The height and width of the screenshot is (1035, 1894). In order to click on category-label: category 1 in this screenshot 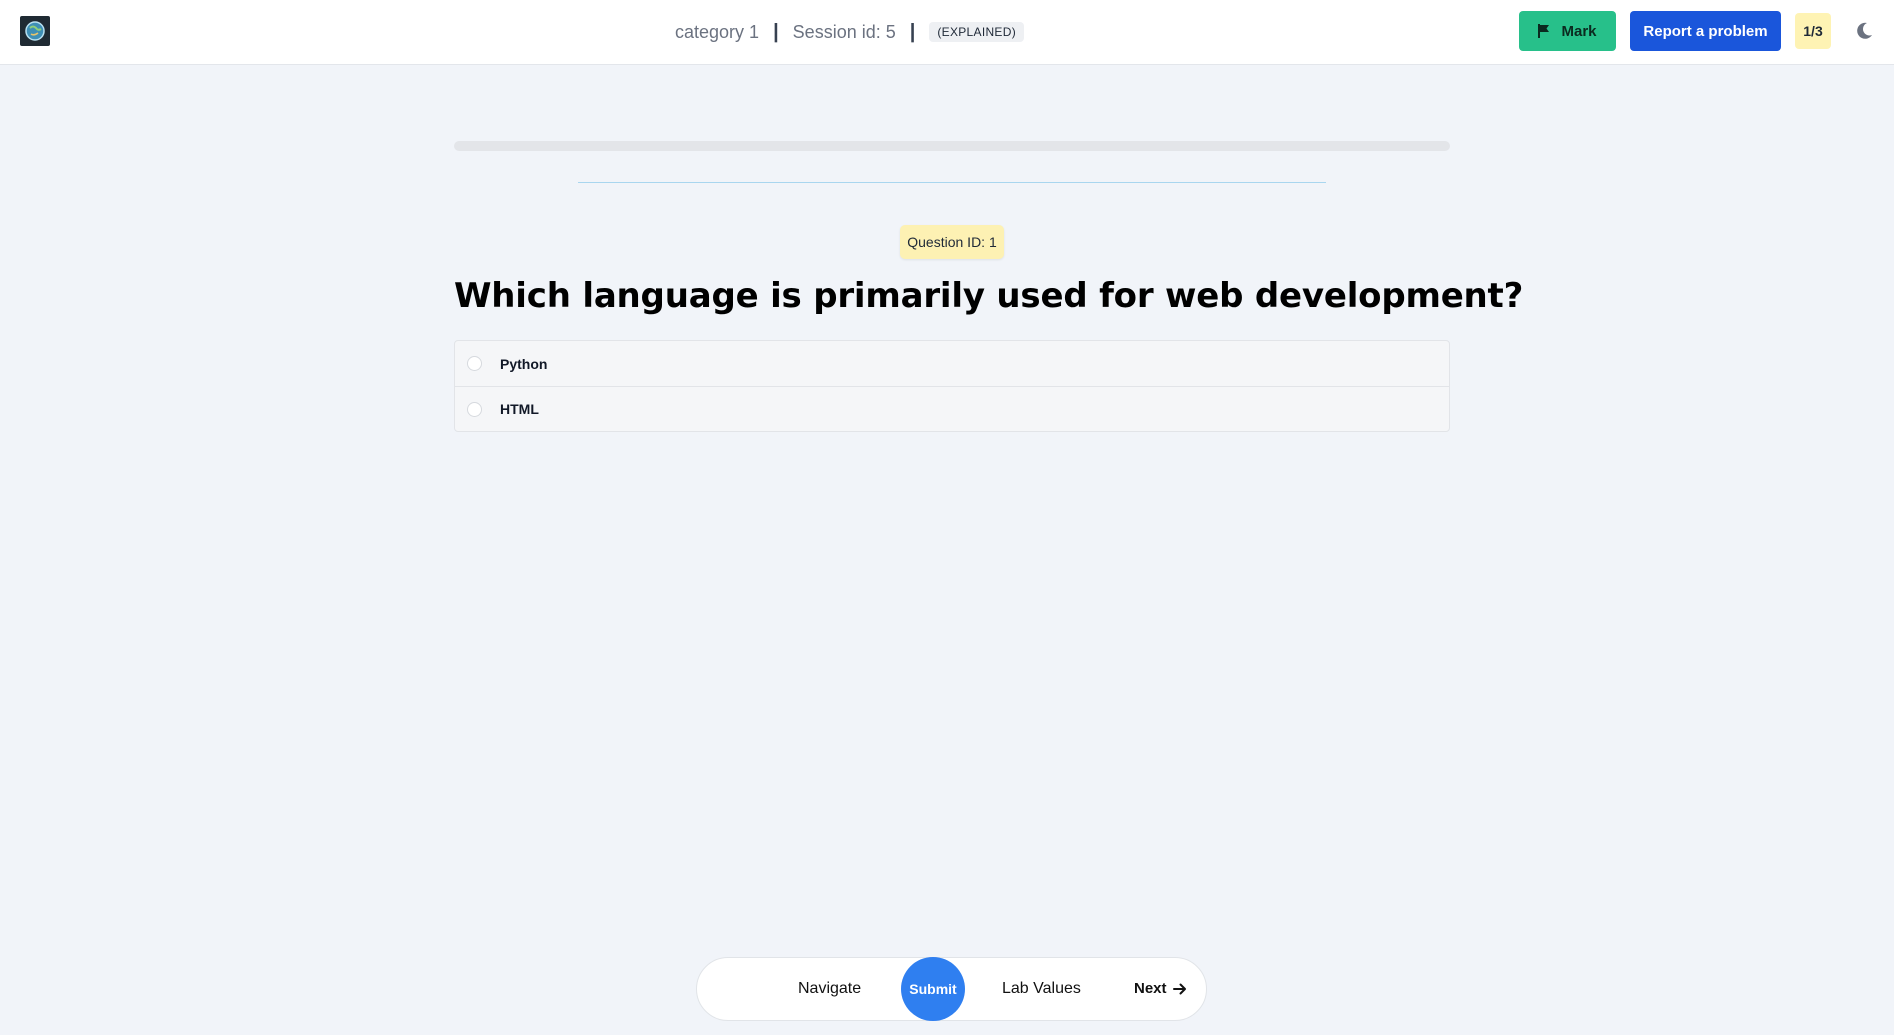, I will do `click(717, 31)`.